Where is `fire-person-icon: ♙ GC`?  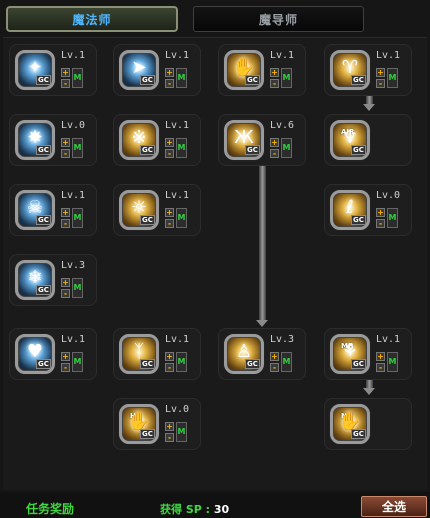 fire-person-icon: ♙ GC is located at coordinates (244, 354).